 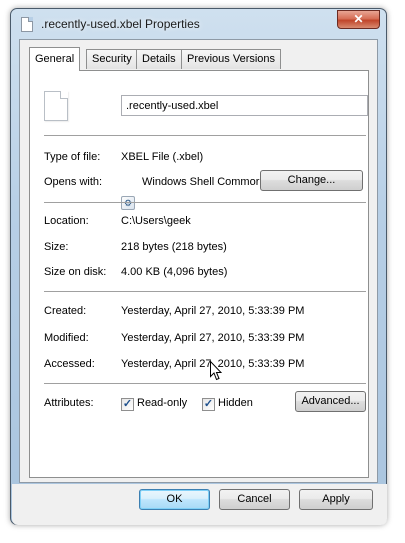 I want to click on window-title: .recently-used.xbel Properties, so click(x=120, y=24).